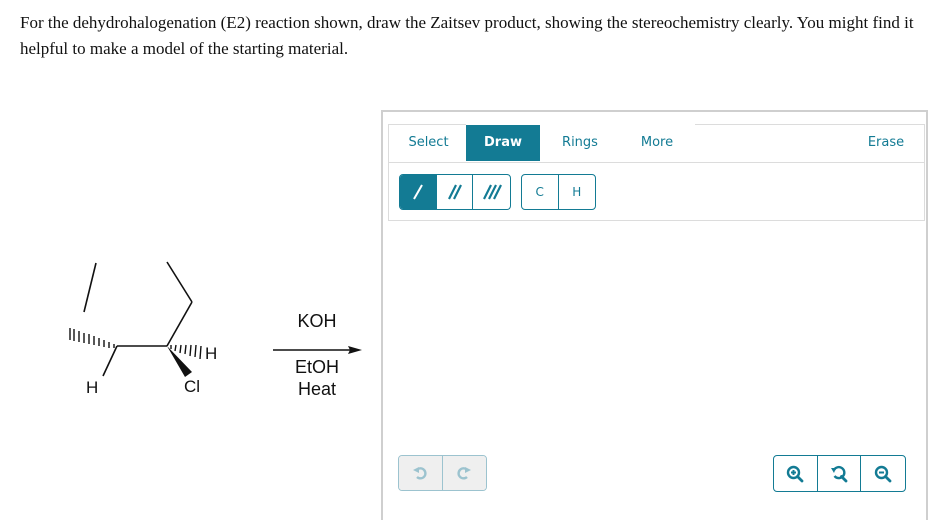 This screenshot has width=947, height=520. I want to click on editor-toolbar: Select Draw Rings More Erase, so click(656, 172).